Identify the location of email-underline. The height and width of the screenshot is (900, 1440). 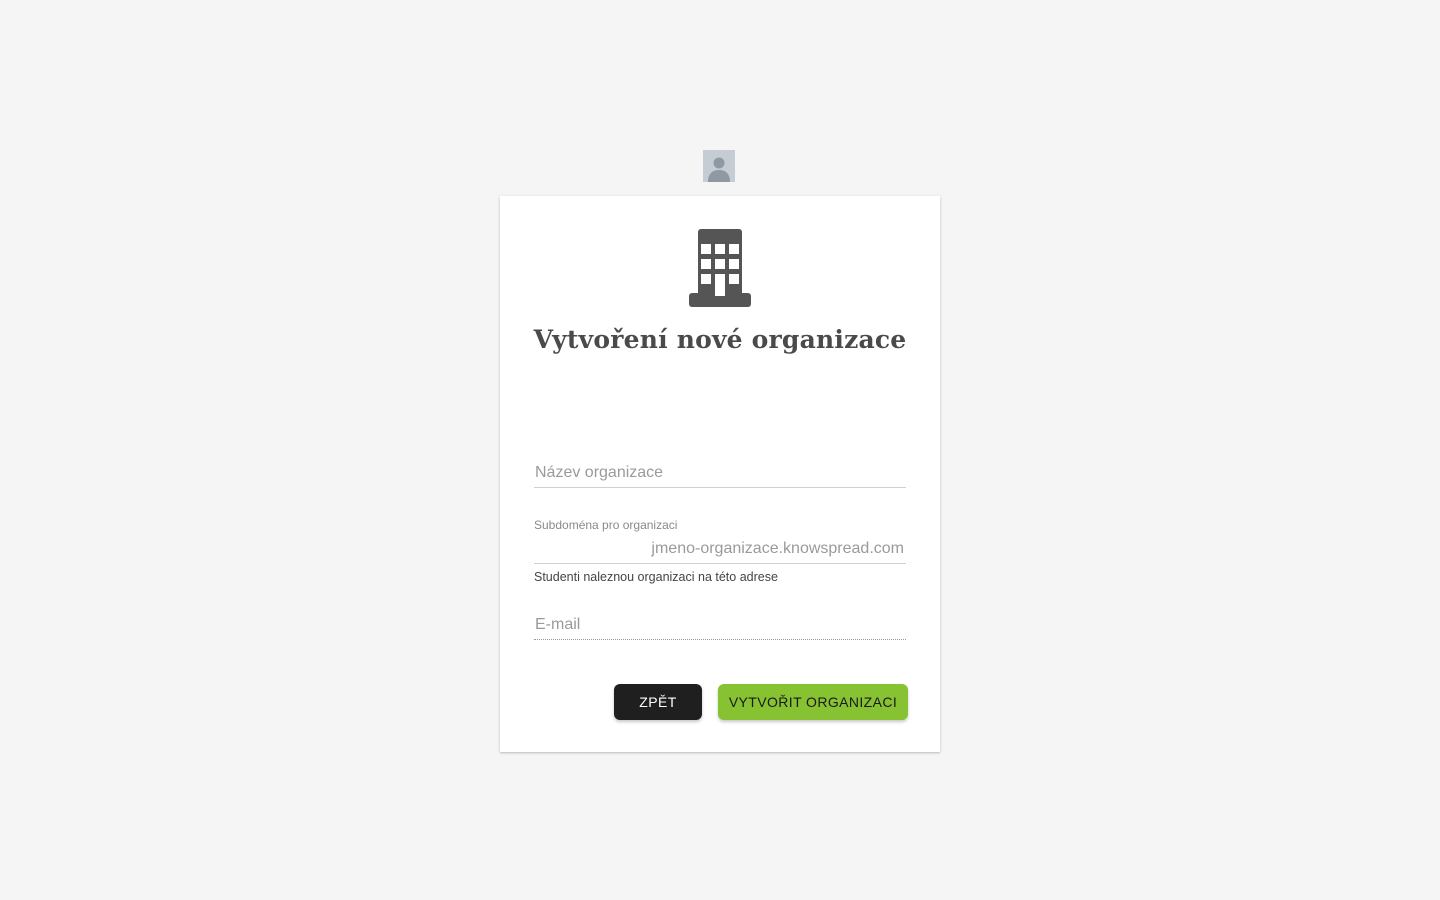
(720, 639).